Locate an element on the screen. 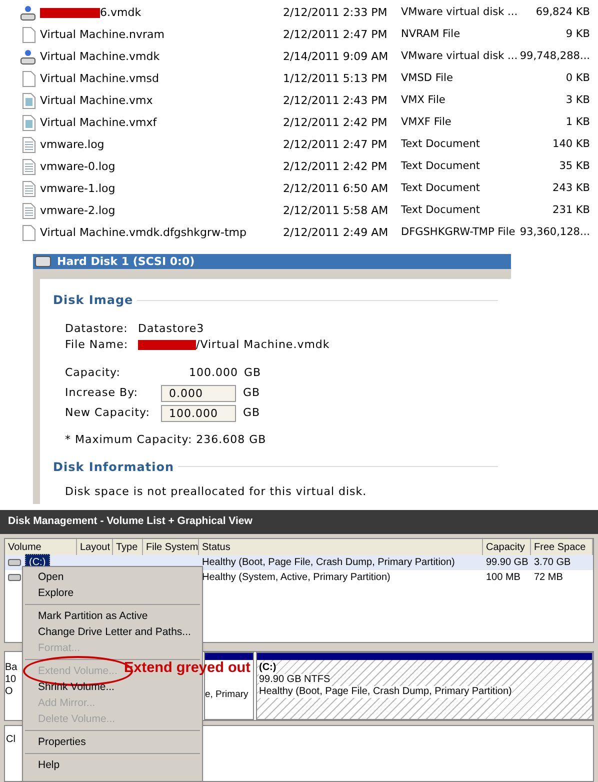 Image resolution: width=598 pixels, height=782 pixels. file-type: DFGSHKGRW-TMP File is located at coordinates (457, 232).